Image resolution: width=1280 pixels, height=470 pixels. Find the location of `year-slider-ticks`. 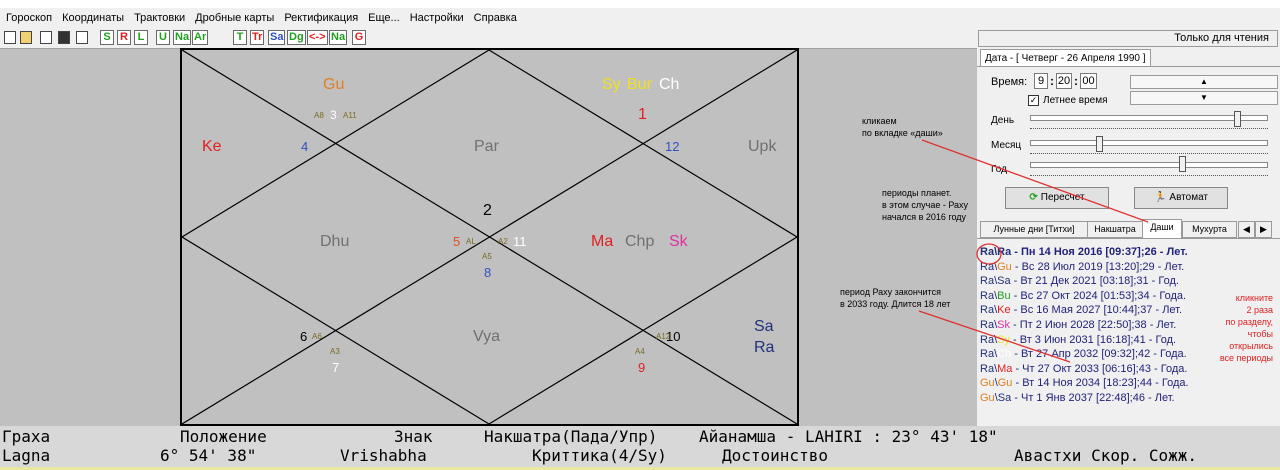

year-slider-ticks is located at coordinates (1149, 176).